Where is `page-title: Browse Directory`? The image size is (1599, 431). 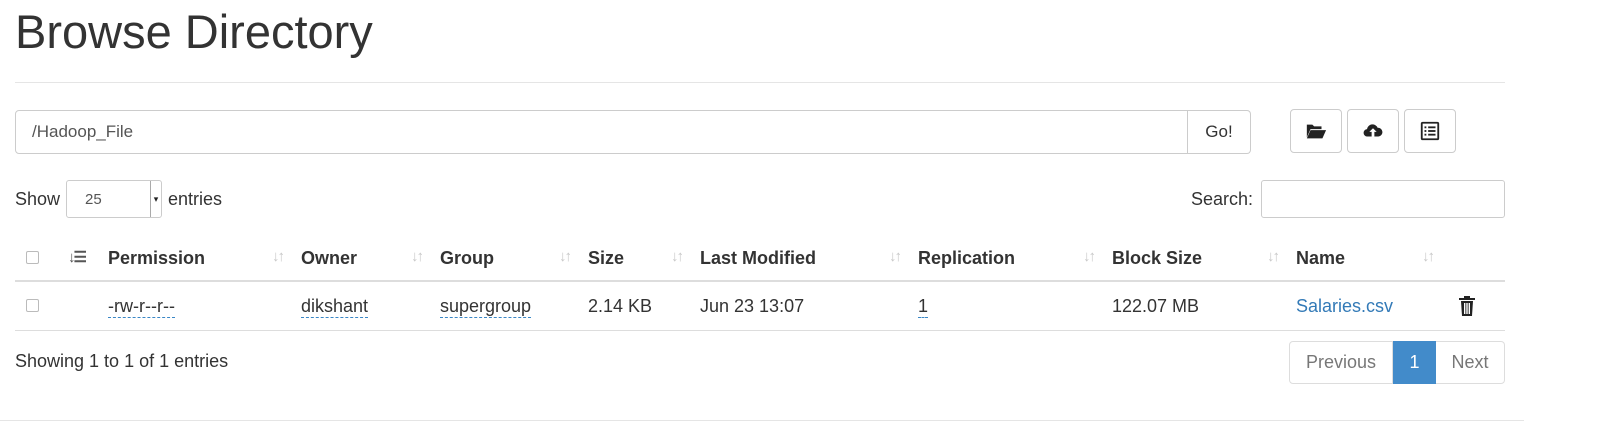 page-title: Browse Directory is located at coordinates (194, 31).